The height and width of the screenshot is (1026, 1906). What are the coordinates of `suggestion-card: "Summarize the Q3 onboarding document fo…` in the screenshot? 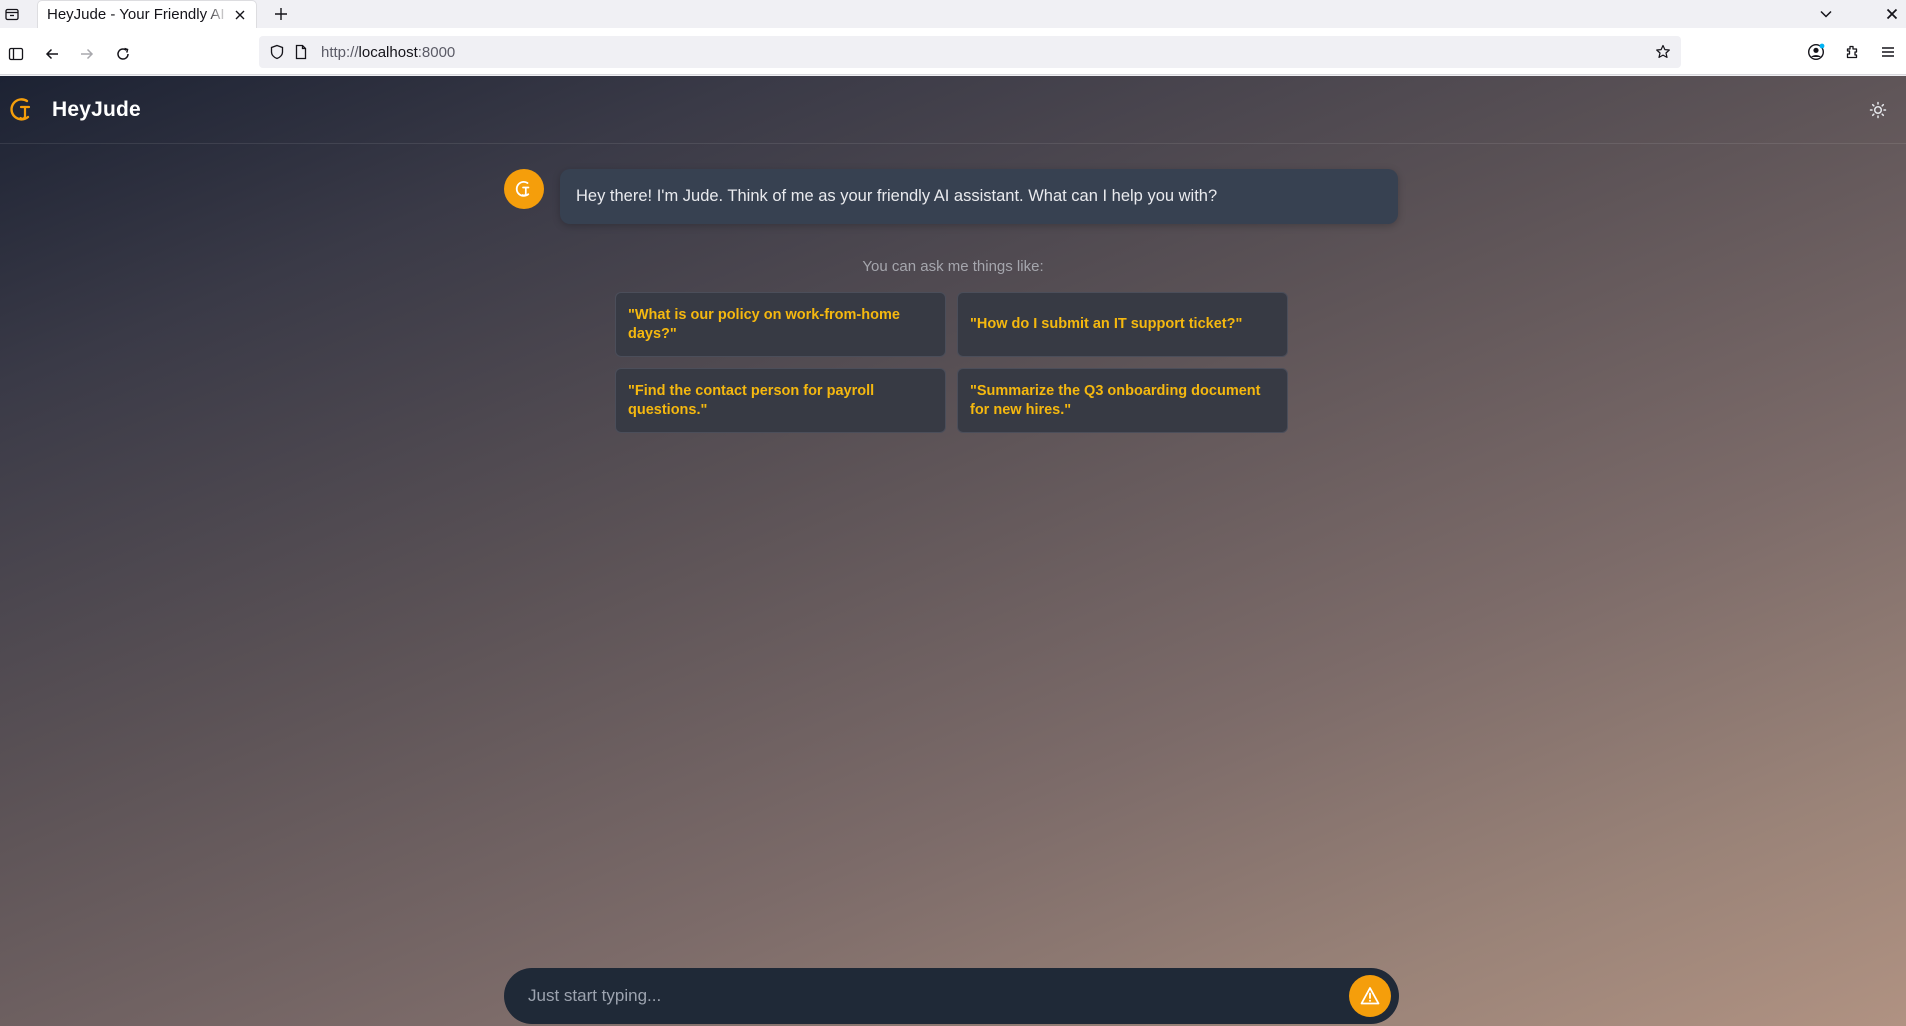 It's located at (1122, 400).